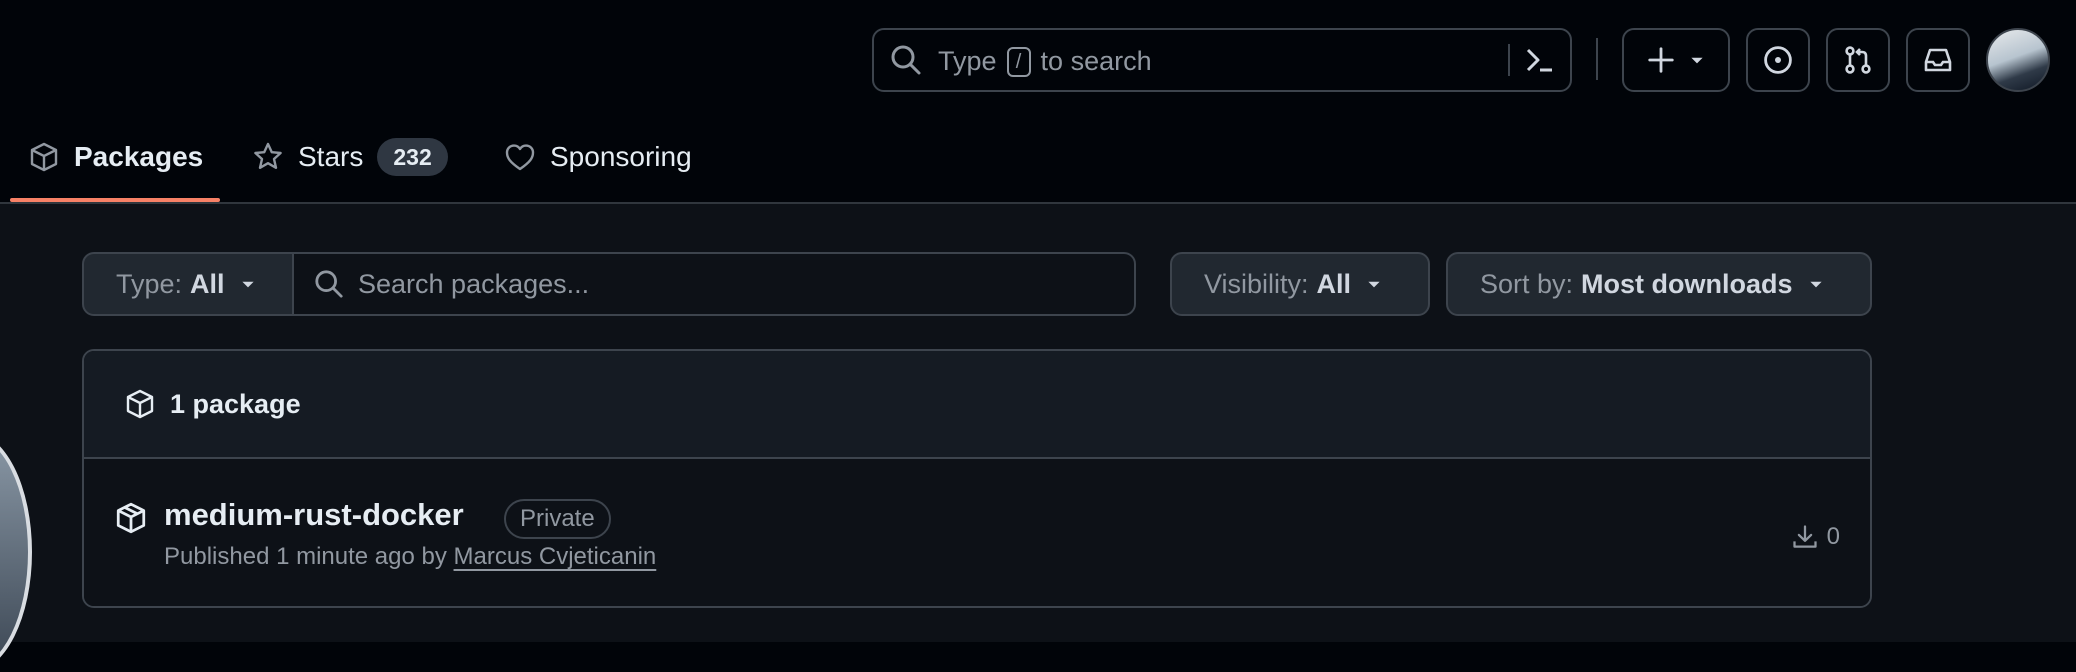 This screenshot has width=2076, height=672. I want to click on published-text: Published 1 minute ago by, so click(305, 556).